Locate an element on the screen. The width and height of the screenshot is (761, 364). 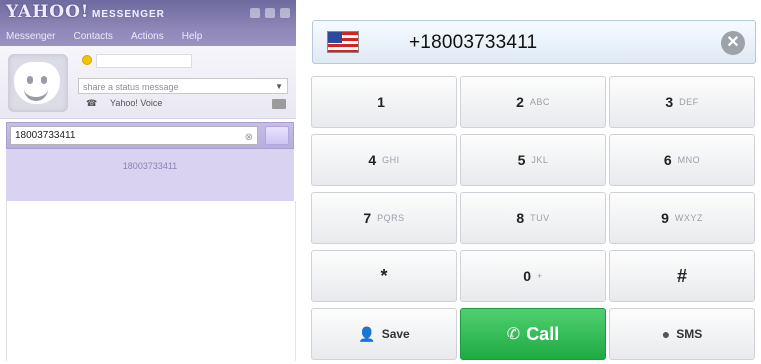
key-digit: 9 is located at coordinates (665, 218).